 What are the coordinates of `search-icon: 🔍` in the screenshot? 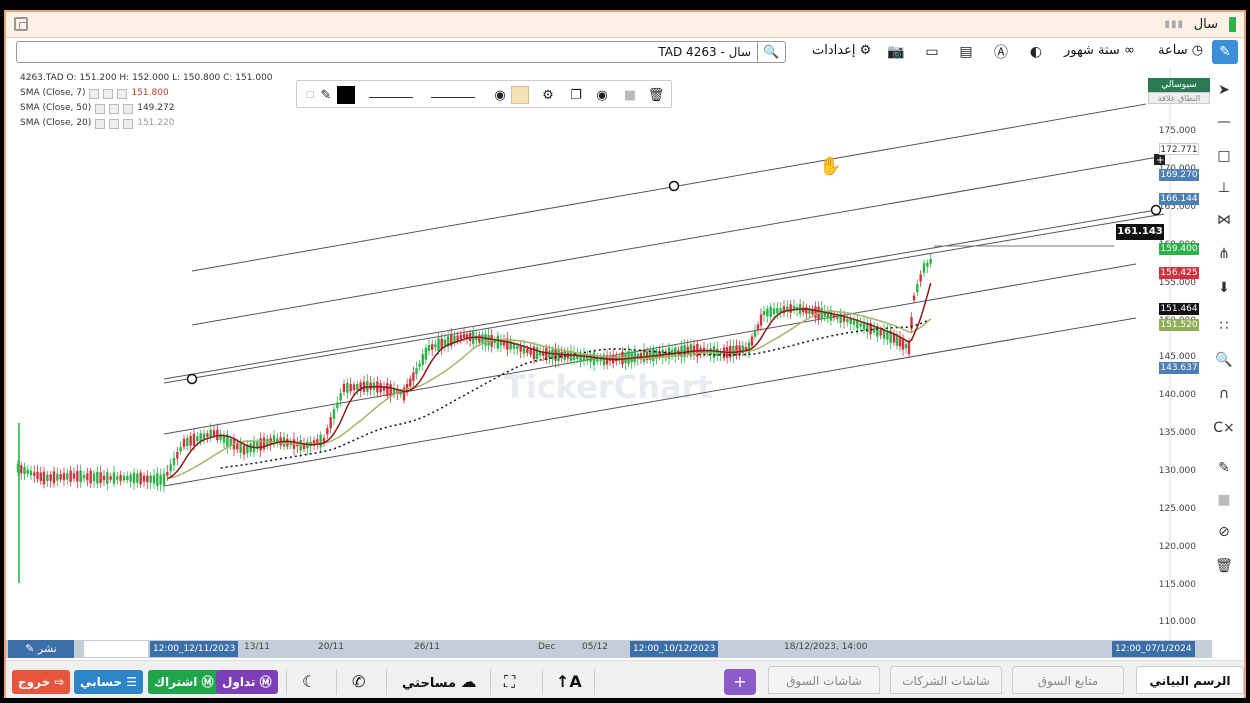 It's located at (771, 52).